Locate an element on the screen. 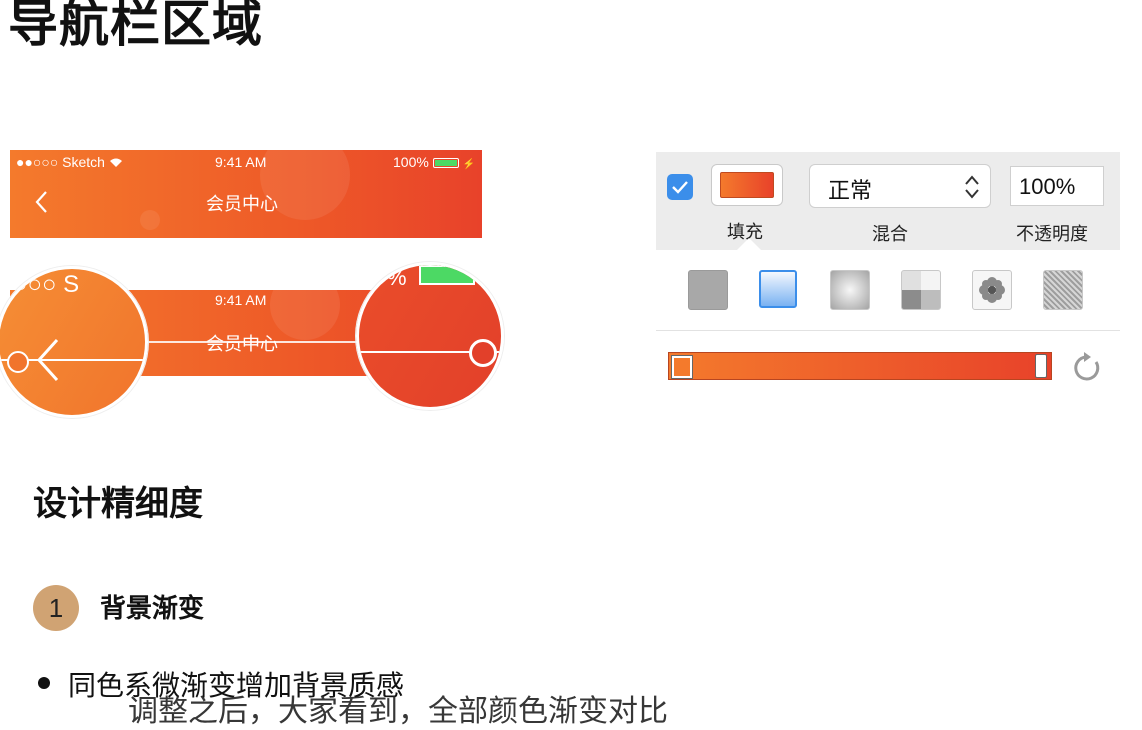 This screenshot has height=730, width=1142. gradient-bar is located at coordinates (860, 366).